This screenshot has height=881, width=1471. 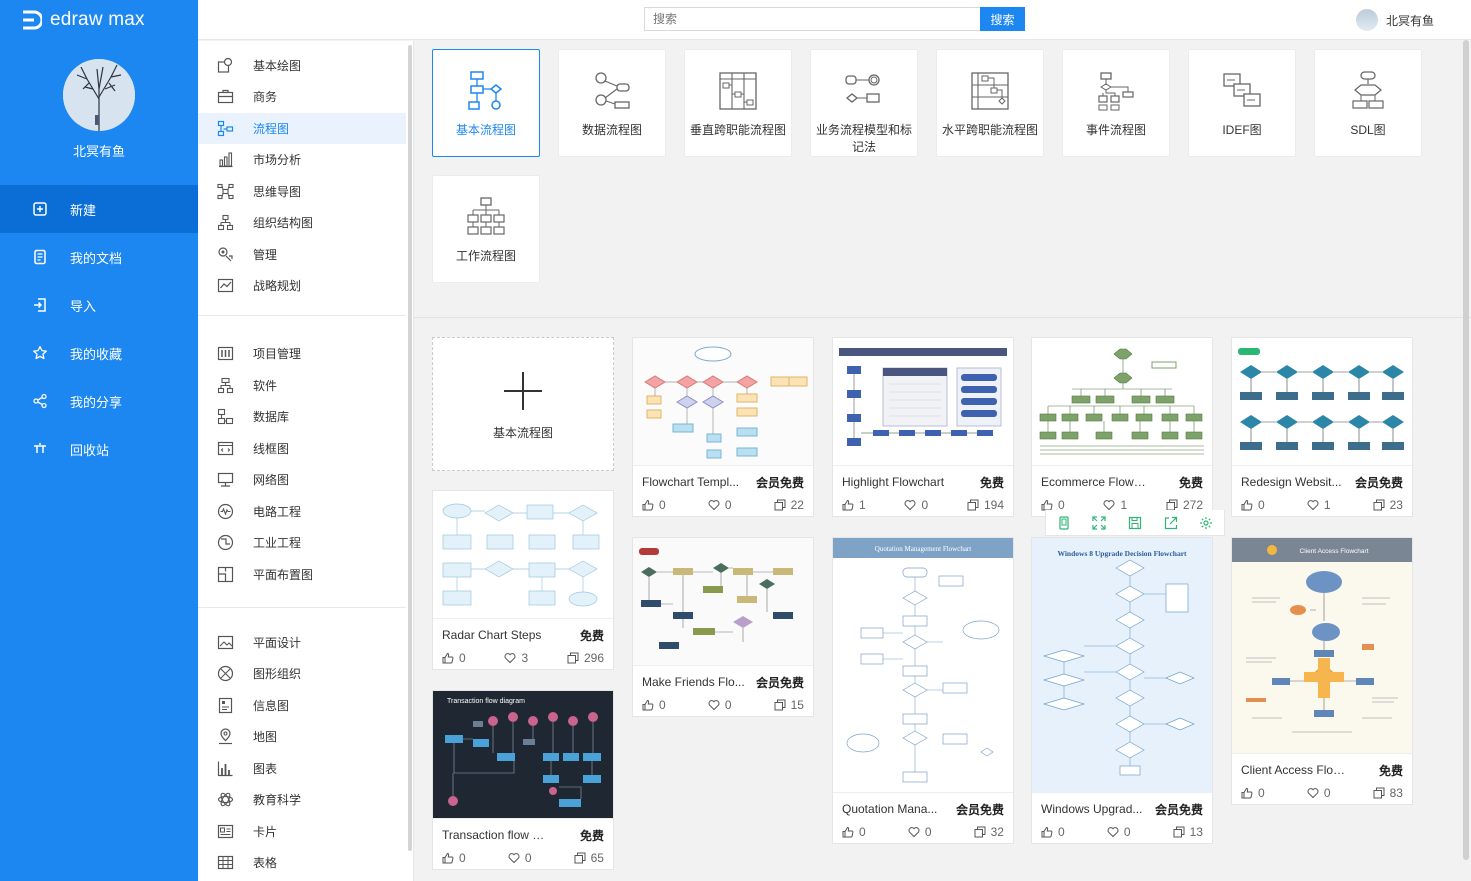 What do you see at coordinates (302, 831) in the screenshot?
I see `category-cards: 卡片` at bounding box center [302, 831].